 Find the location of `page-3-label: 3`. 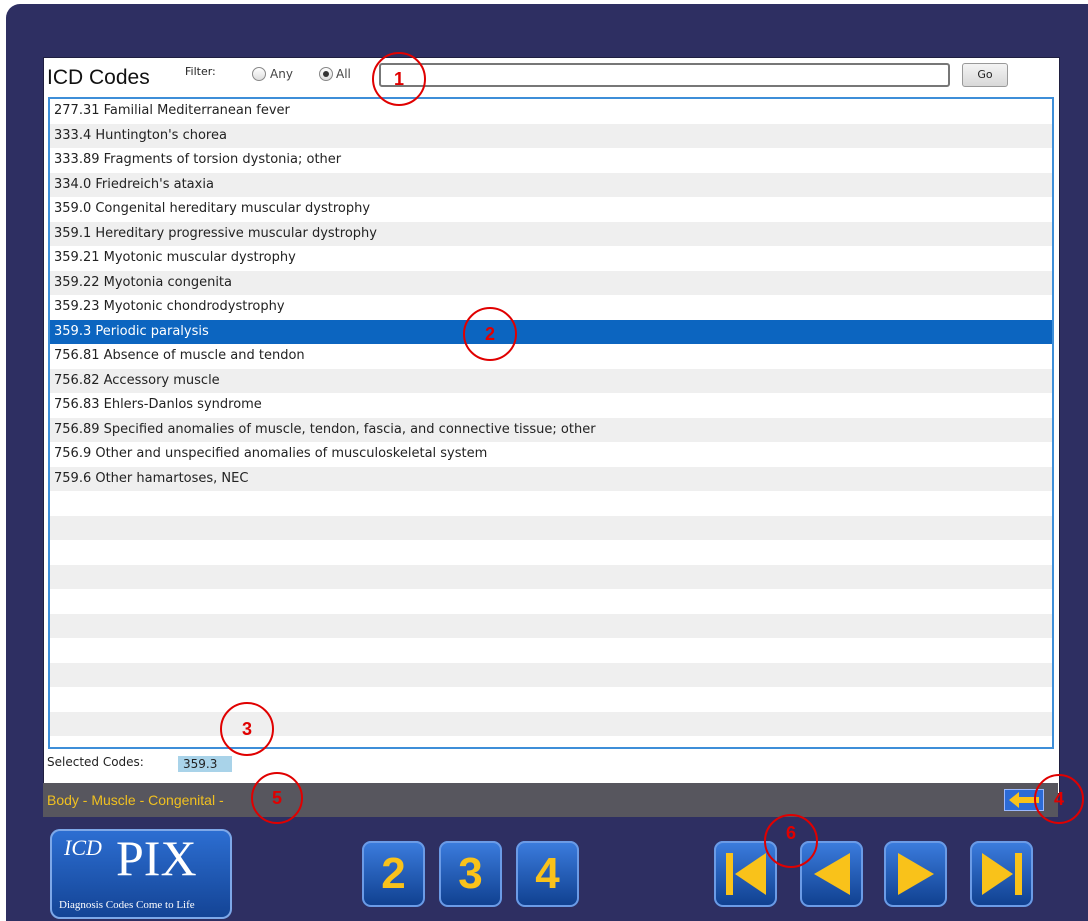

page-3-label: 3 is located at coordinates (470, 873).